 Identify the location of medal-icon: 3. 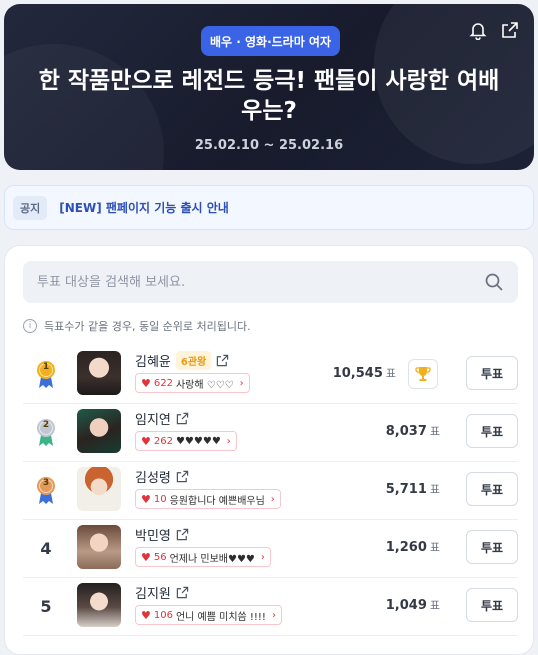
(46, 490).